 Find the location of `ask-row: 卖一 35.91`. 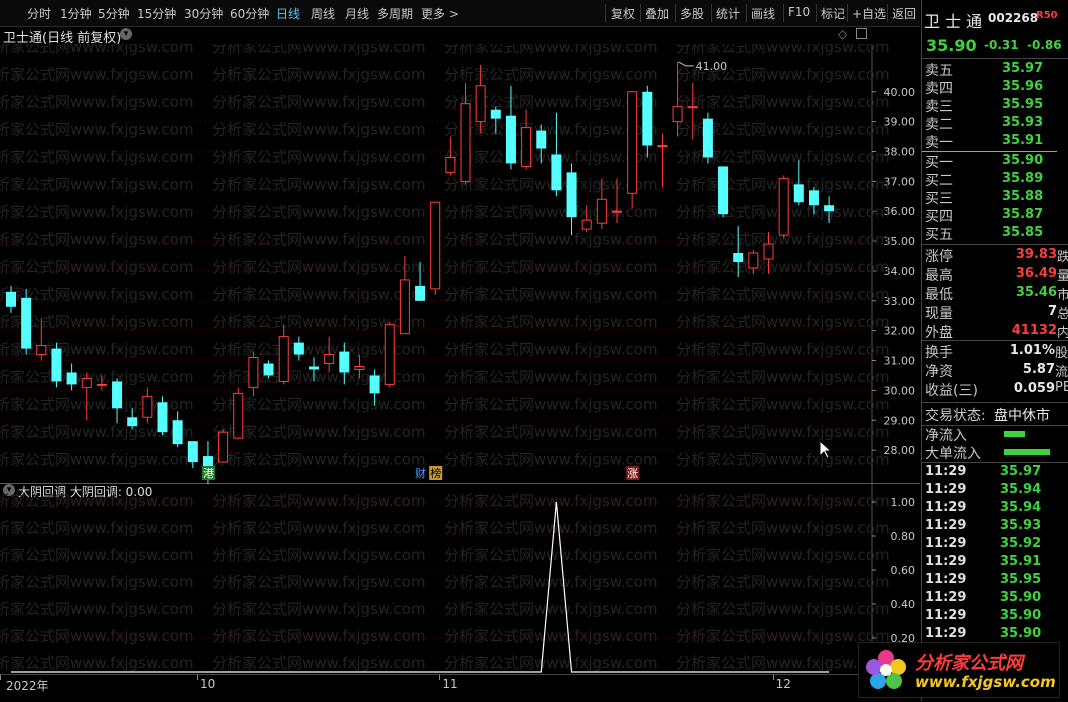

ask-row: 卖一 35.91 is located at coordinates (995, 141).